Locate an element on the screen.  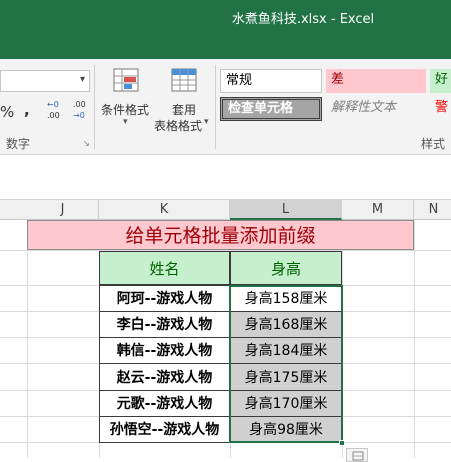
style-bad: 差 is located at coordinates (376, 81).